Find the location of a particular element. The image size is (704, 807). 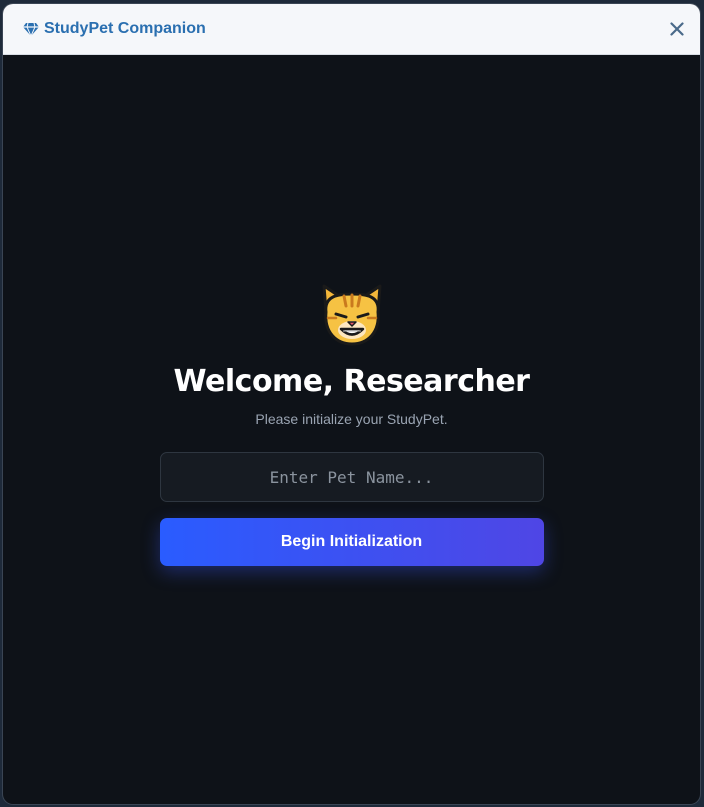

window-title: StudyPet Companion is located at coordinates (125, 28).